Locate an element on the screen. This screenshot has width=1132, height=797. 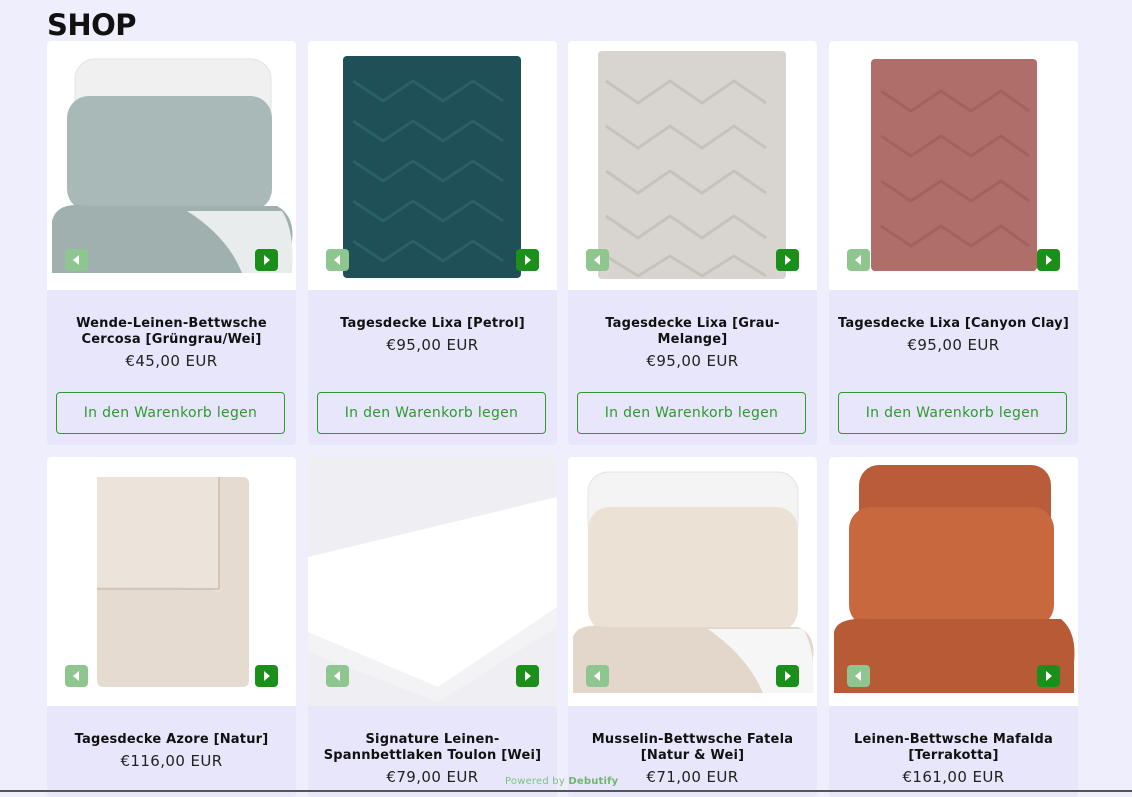
page-title: SHOP is located at coordinates (92, 25).